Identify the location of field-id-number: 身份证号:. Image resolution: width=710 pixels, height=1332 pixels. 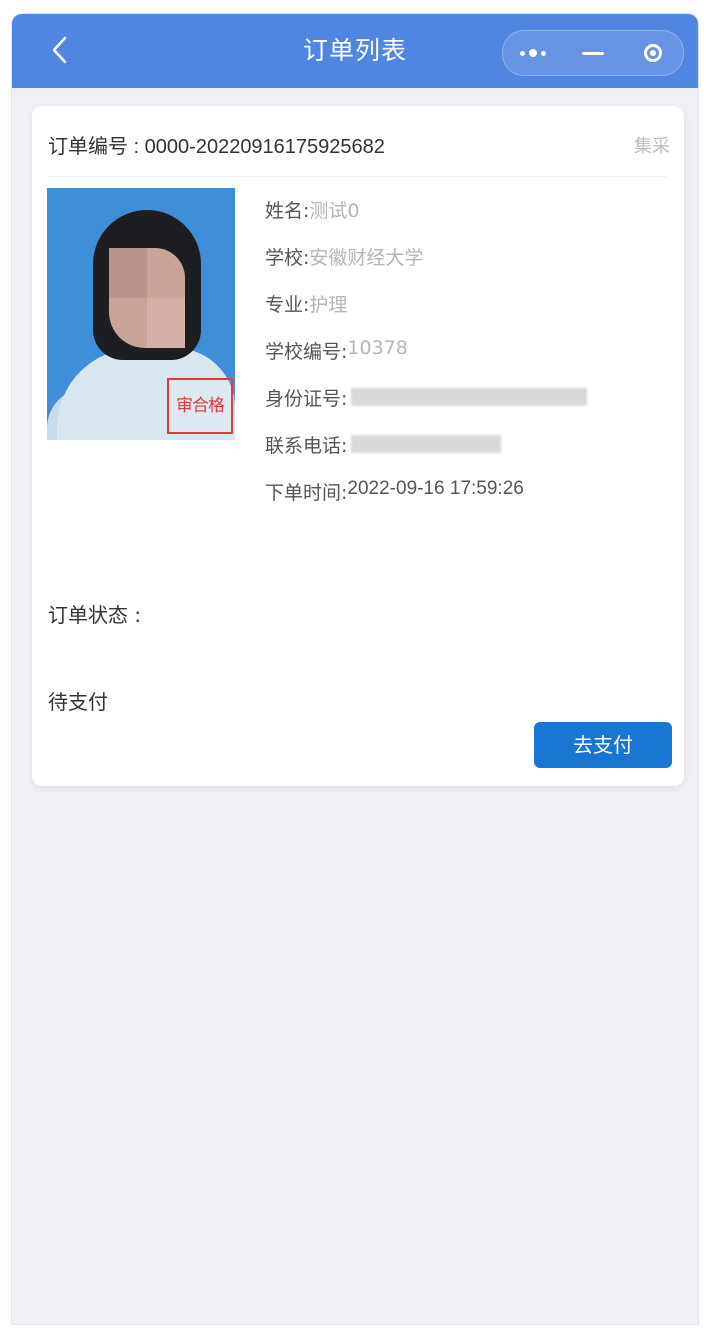
(426, 407).